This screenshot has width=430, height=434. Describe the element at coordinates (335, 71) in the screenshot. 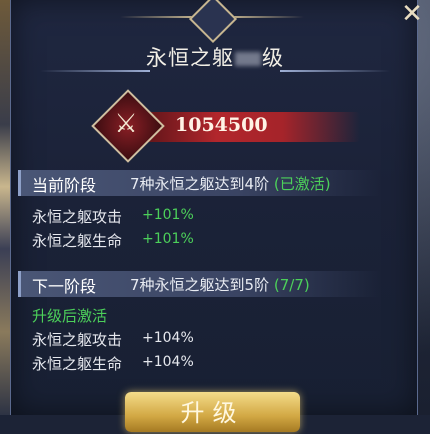

I see `title-flourish-right` at that location.